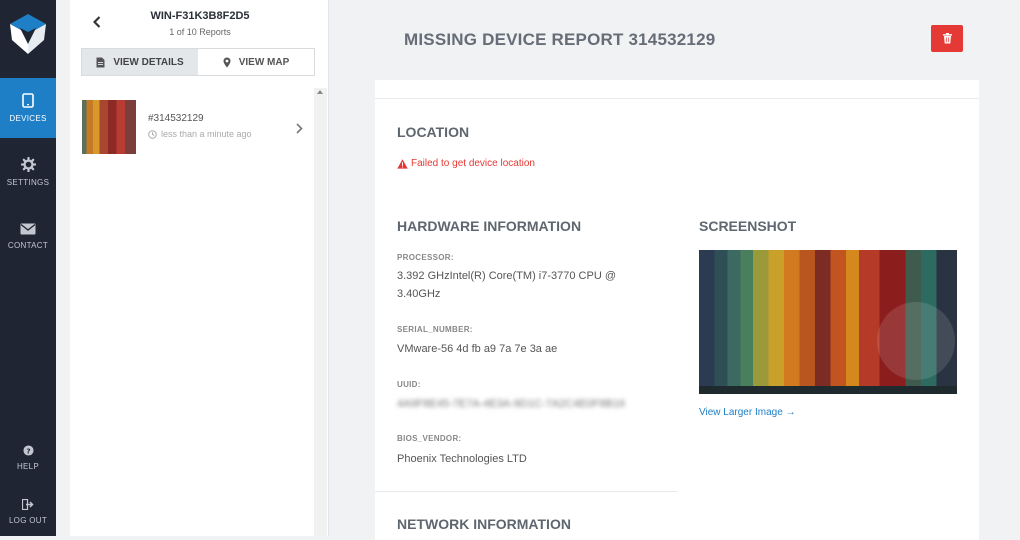 Image resolution: width=1020 pixels, height=540 pixels. Describe the element at coordinates (28, 164) in the screenshot. I see `gear-icon` at that location.